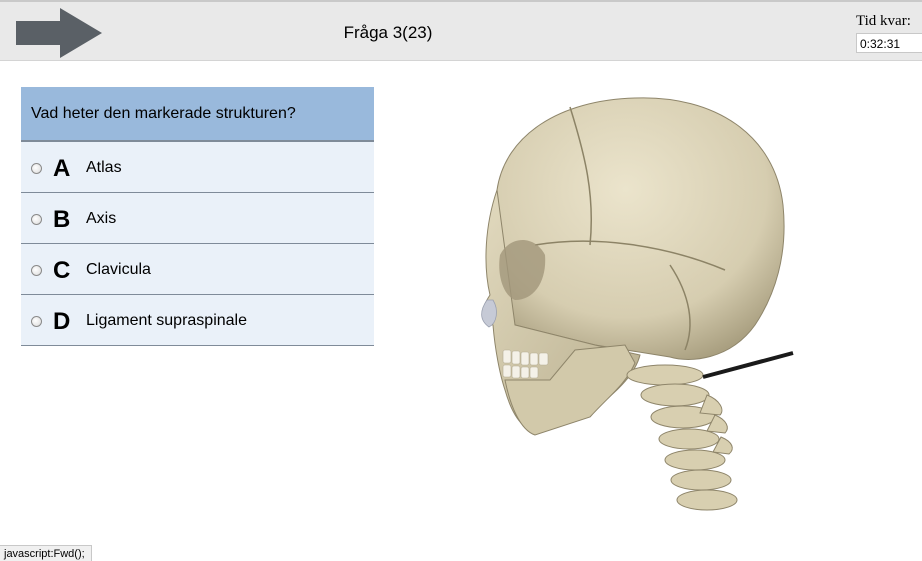 The height and width of the screenshot is (561, 922). What do you see at coordinates (197, 114) in the screenshot?
I see `question-text: Vad heter den markerade strukturen?` at bounding box center [197, 114].